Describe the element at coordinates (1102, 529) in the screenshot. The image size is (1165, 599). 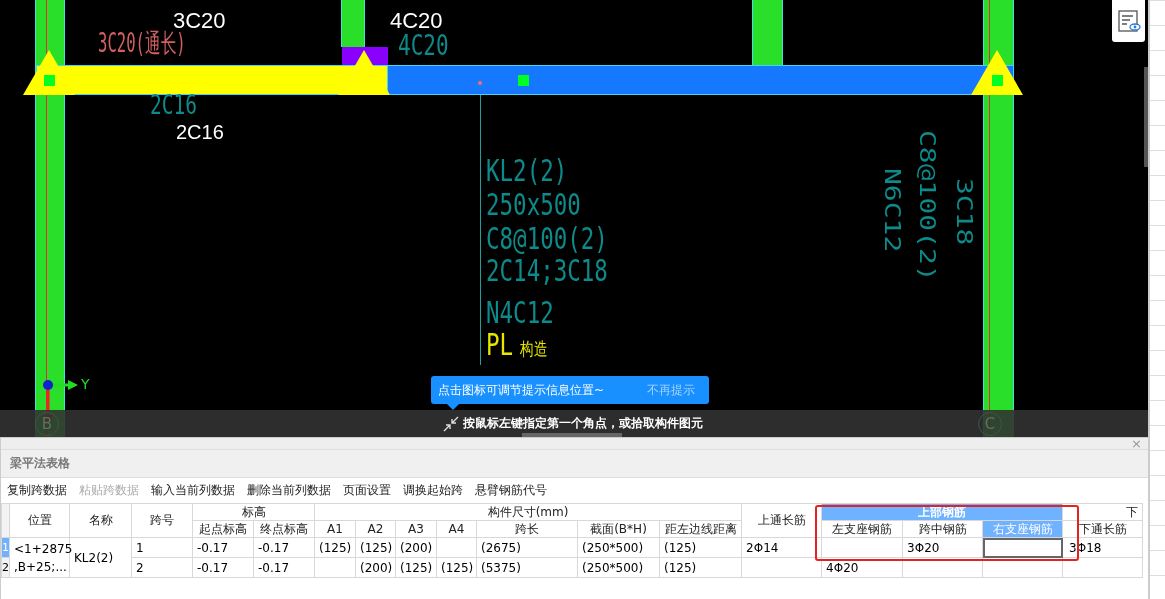
I see `column-header: 下通长筋` at that location.